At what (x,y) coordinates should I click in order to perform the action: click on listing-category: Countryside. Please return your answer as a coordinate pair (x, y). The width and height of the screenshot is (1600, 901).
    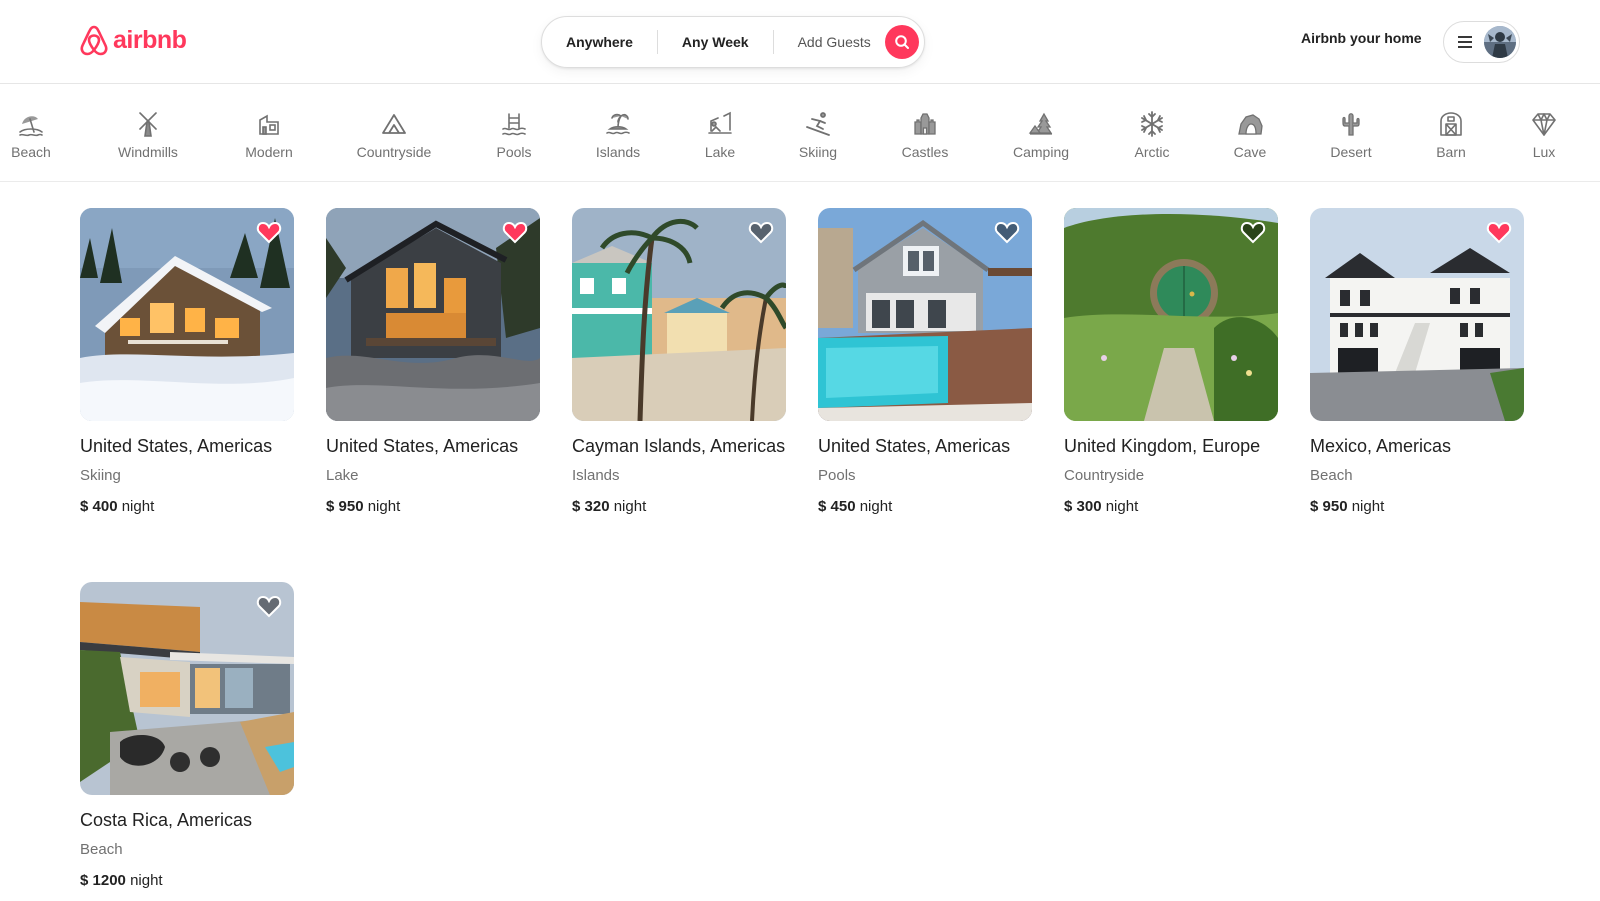
    Looking at the image, I should click on (1104, 475).